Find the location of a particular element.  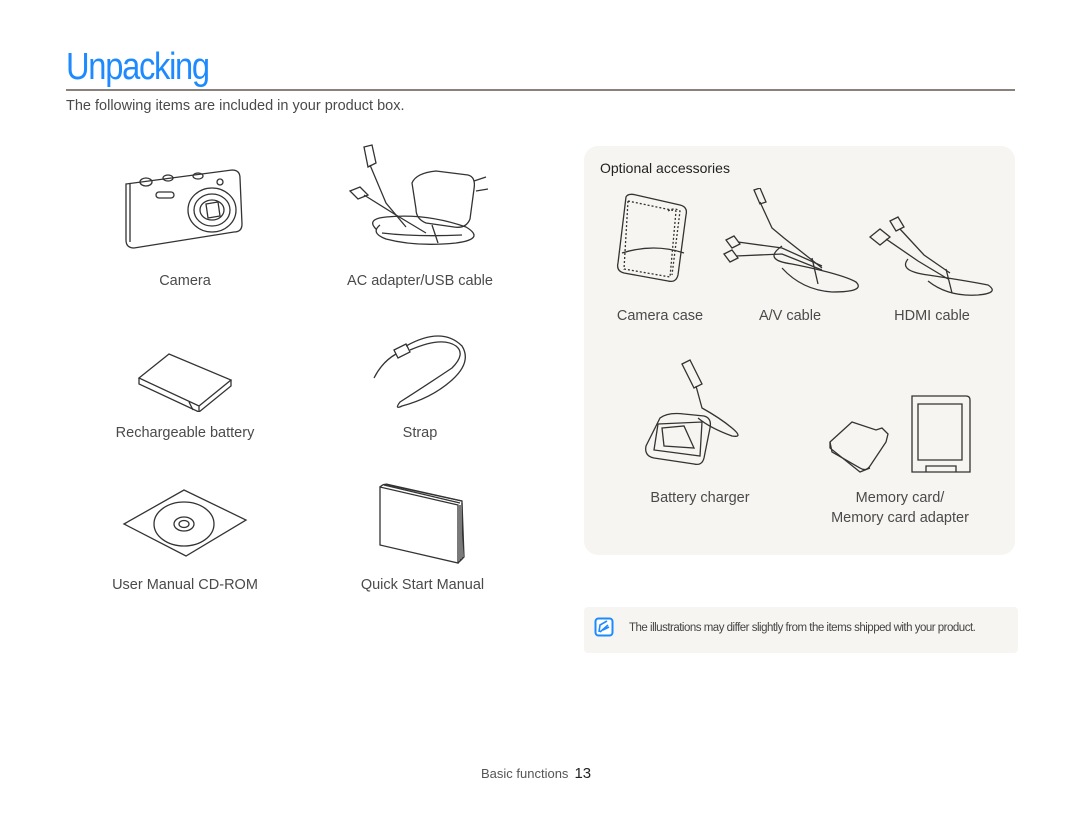

optional-label-memory-card: Memory card/ is located at coordinates (900, 498).